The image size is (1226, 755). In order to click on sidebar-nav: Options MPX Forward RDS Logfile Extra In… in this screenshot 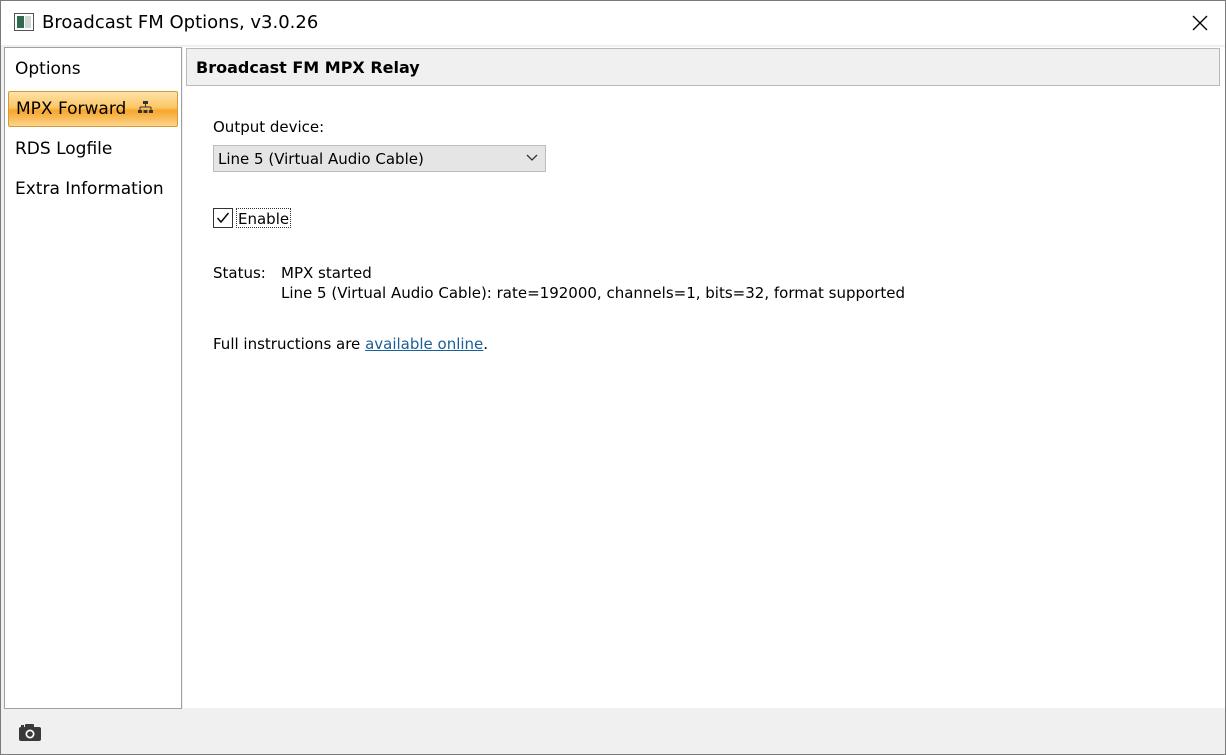, I will do `click(93, 378)`.